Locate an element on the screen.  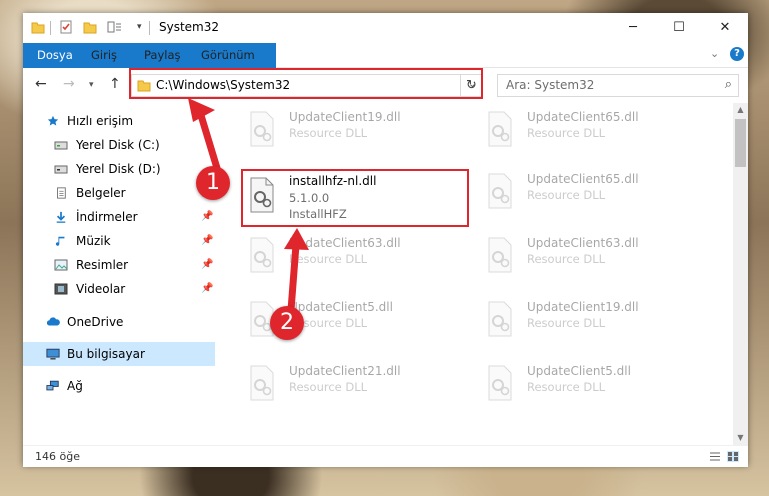
step-badge-1: 1 is located at coordinates (213, 183).